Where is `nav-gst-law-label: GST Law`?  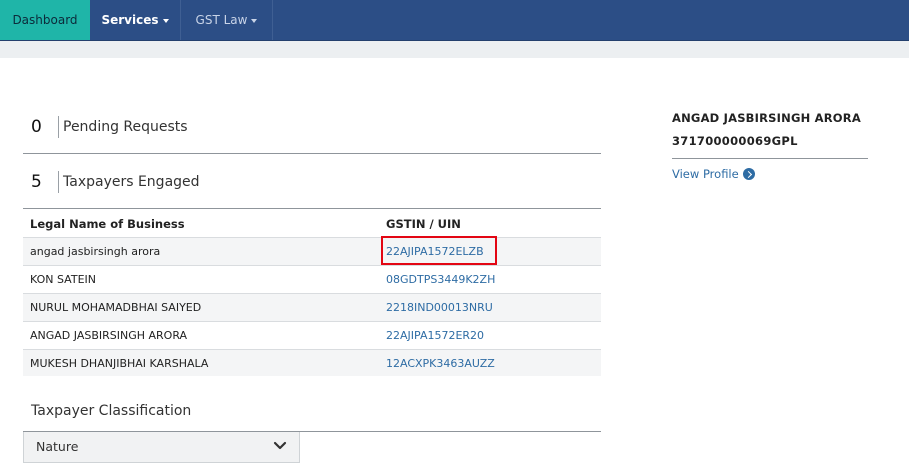 nav-gst-law-label: GST Law is located at coordinates (221, 20).